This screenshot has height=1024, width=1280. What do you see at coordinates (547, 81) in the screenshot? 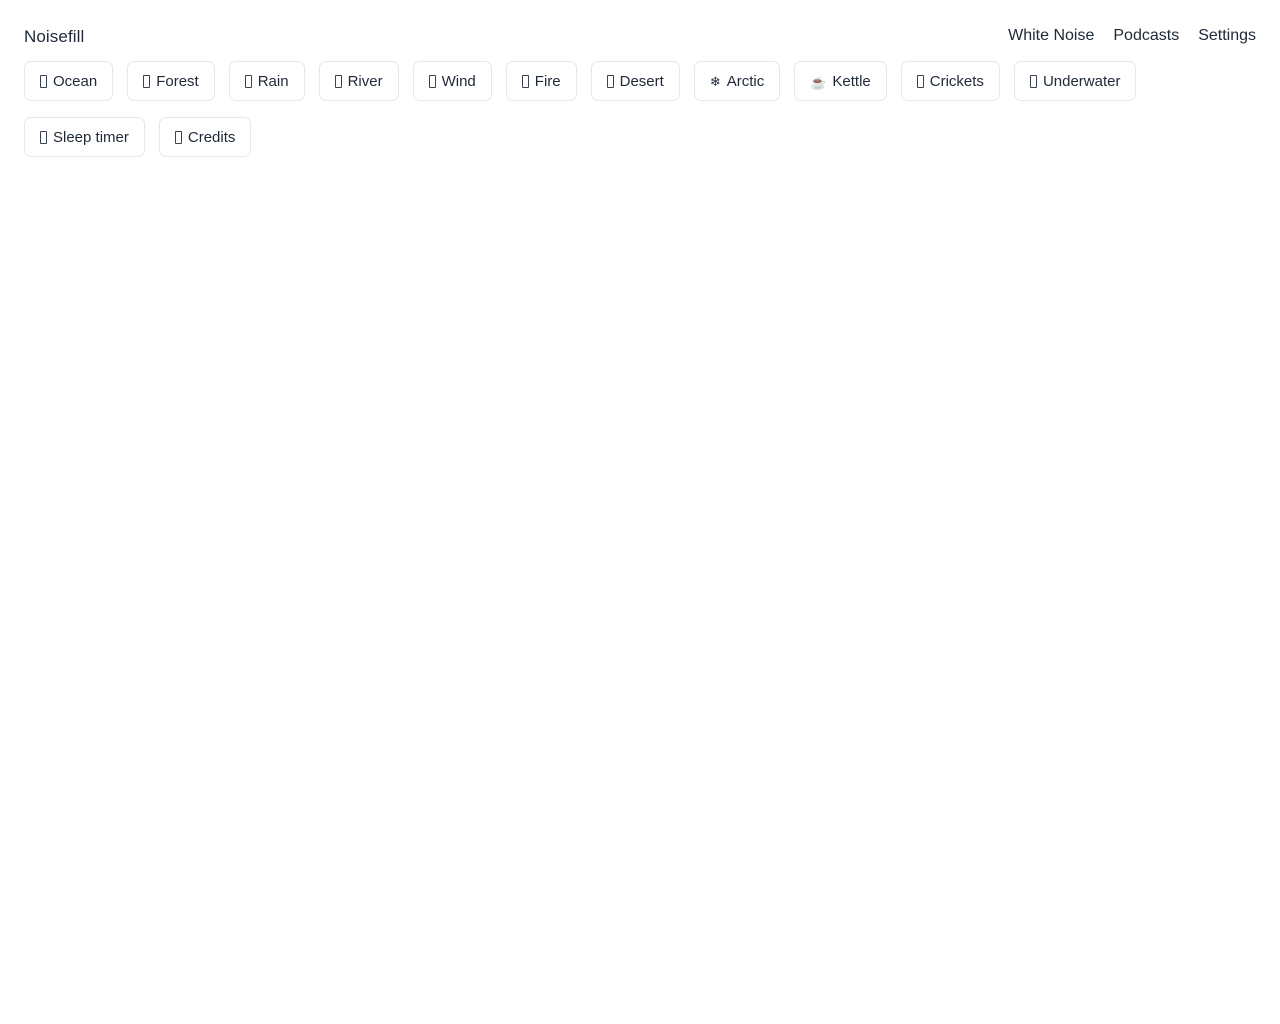
I see `preset-button-label: Fire` at bounding box center [547, 81].